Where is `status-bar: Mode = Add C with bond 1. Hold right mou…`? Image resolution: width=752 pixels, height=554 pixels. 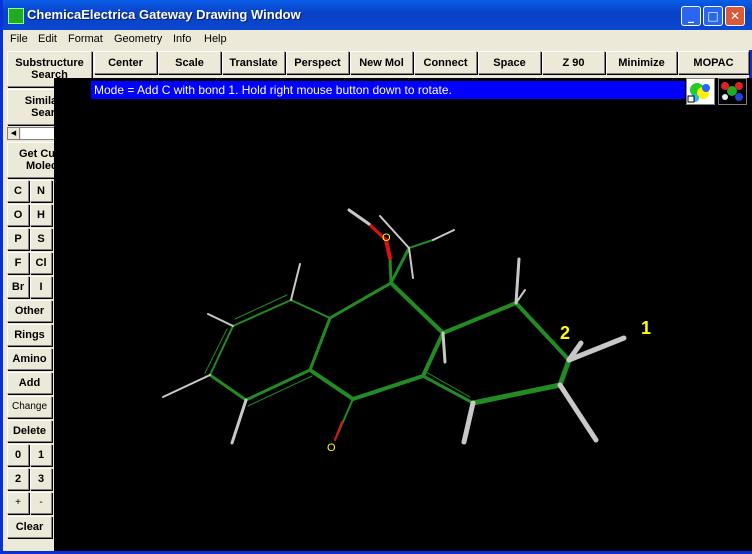 status-bar: Mode = Add C with bond 1. Hold right mou… is located at coordinates (388, 90).